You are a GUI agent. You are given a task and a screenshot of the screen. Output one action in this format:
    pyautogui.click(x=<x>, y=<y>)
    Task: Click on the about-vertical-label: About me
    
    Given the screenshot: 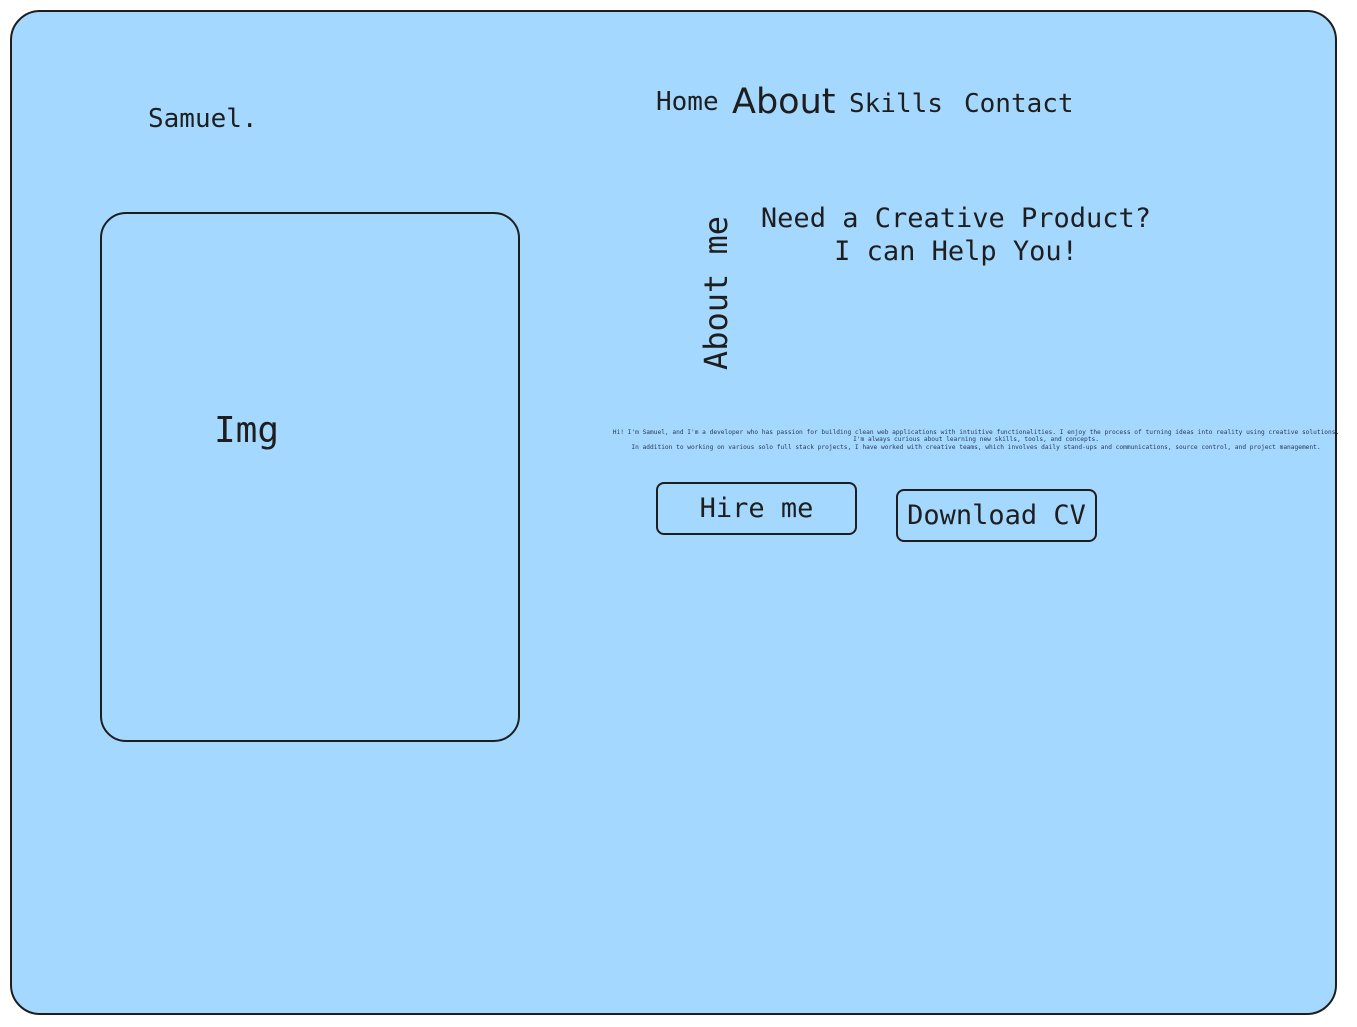 What is the action you would take?
    pyautogui.click(x=716, y=293)
    